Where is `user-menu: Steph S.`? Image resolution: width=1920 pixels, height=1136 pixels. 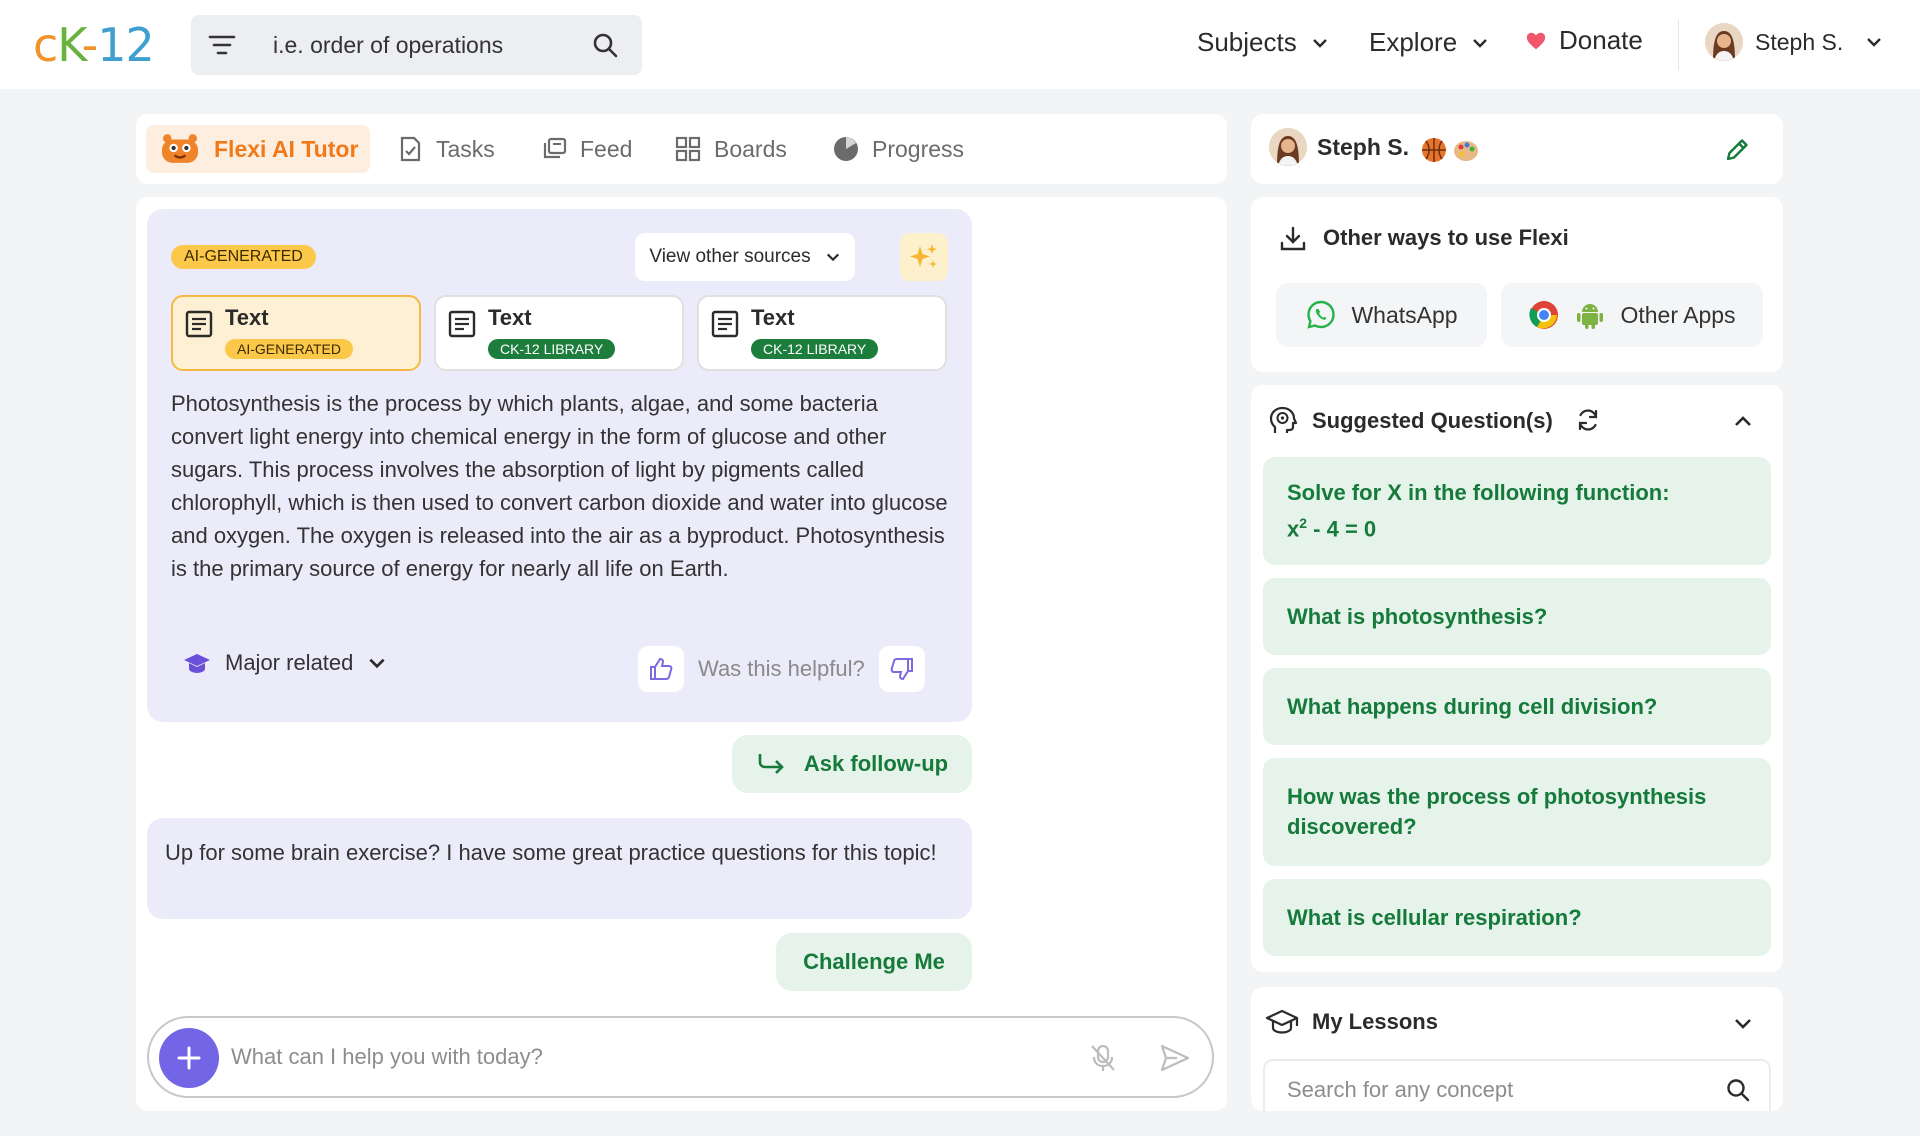 user-menu: Steph S. is located at coordinates (1794, 42).